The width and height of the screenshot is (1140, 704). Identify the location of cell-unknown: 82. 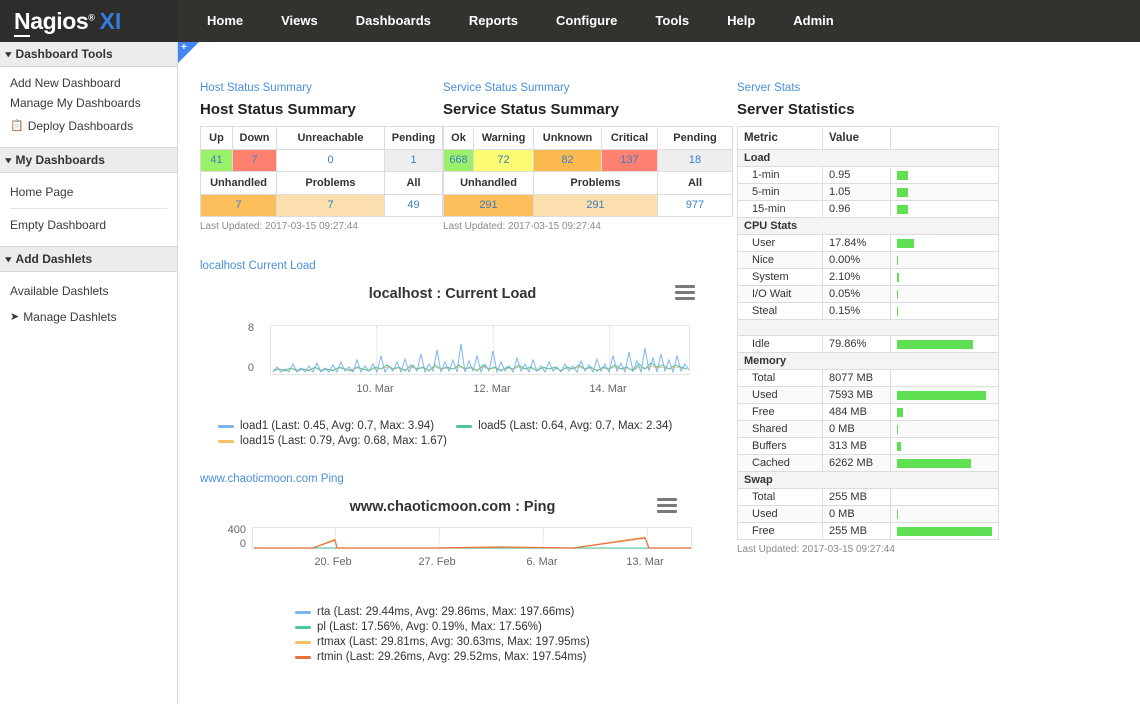
(567, 160).